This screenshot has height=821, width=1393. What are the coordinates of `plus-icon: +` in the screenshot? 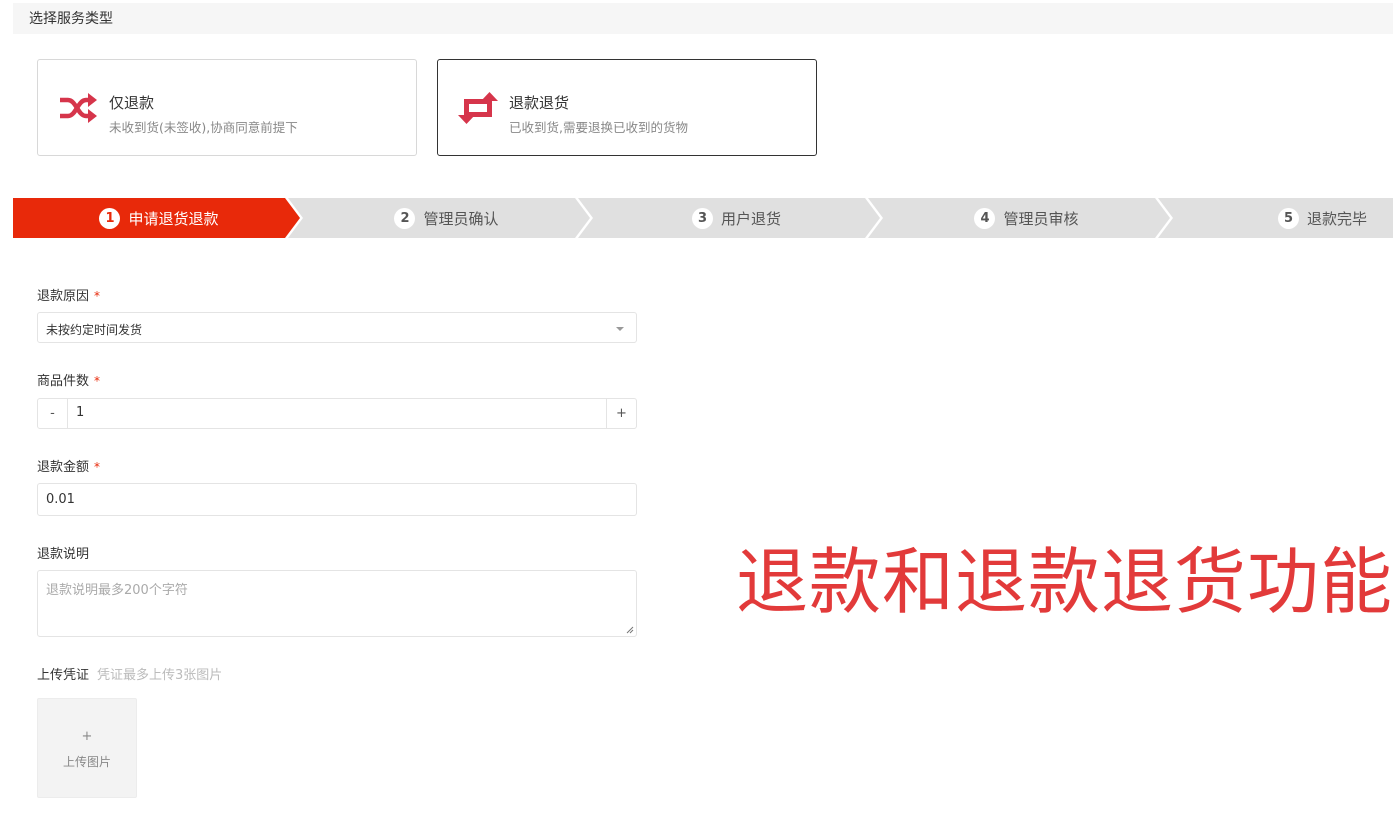 It's located at (87, 736).